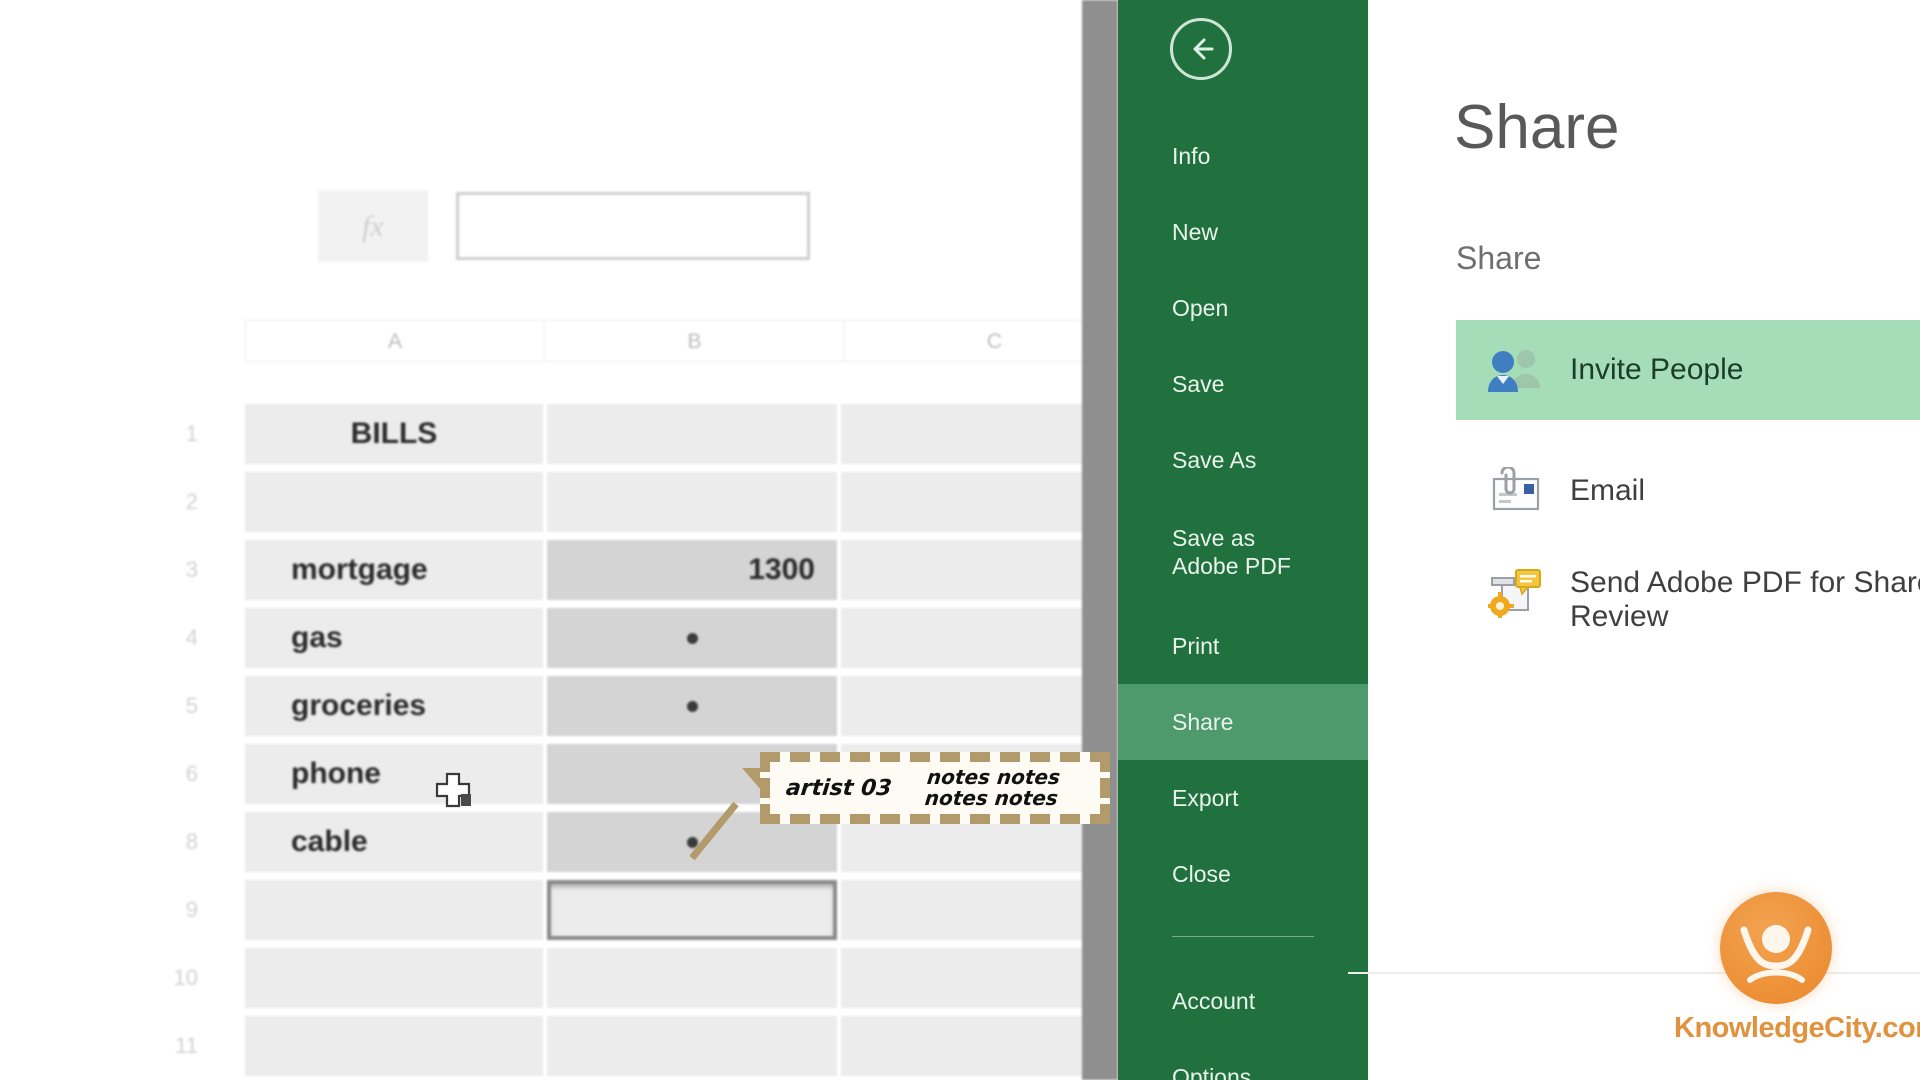 The image size is (1920, 1080). I want to click on svg-text: fx, so click(373, 226).